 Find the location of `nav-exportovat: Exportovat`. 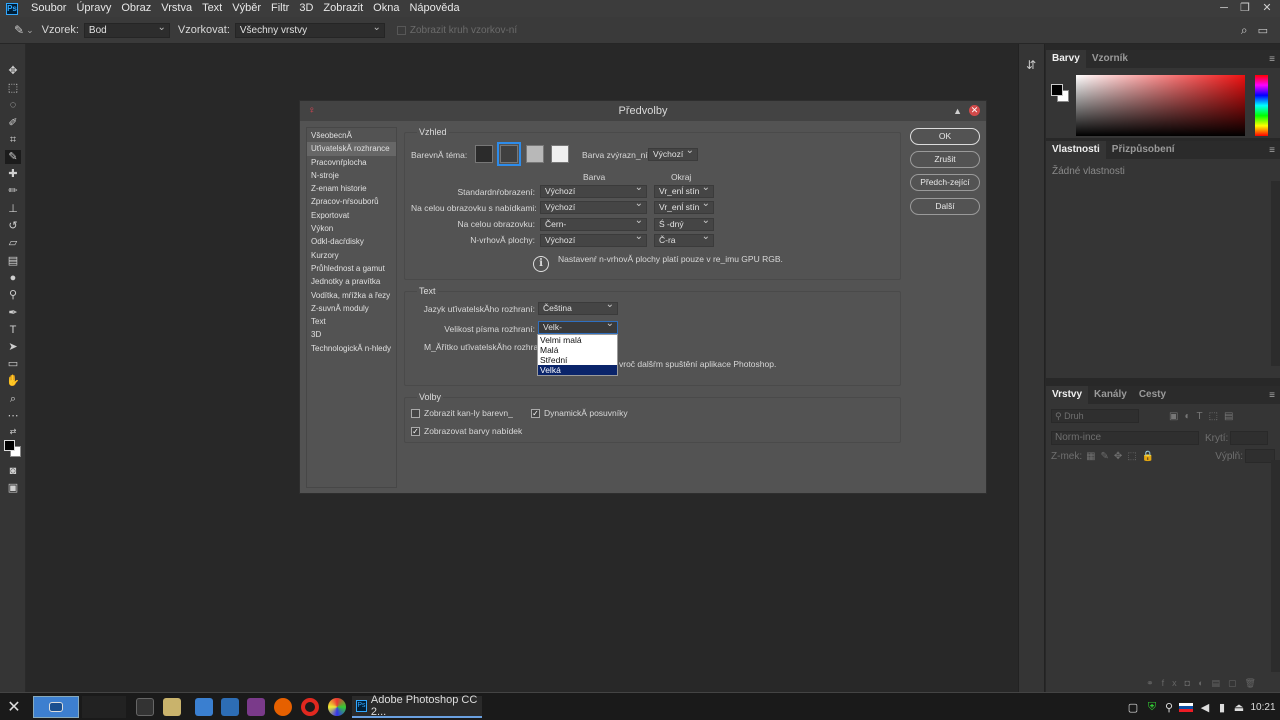

nav-exportovat: Exportovat is located at coordinates (351, 215).